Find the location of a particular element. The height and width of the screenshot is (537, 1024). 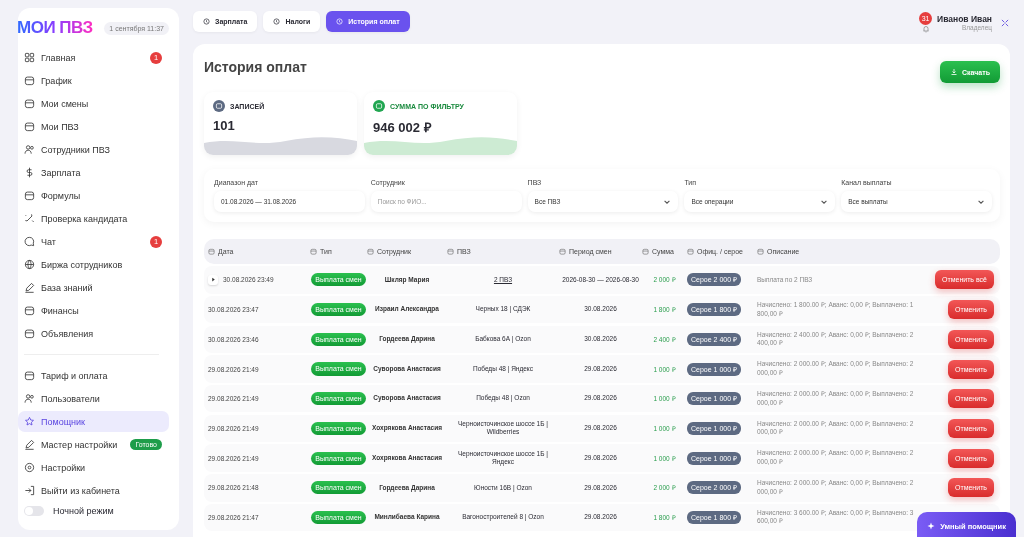

page-title: История оплат is located at coordinates (255, 67).